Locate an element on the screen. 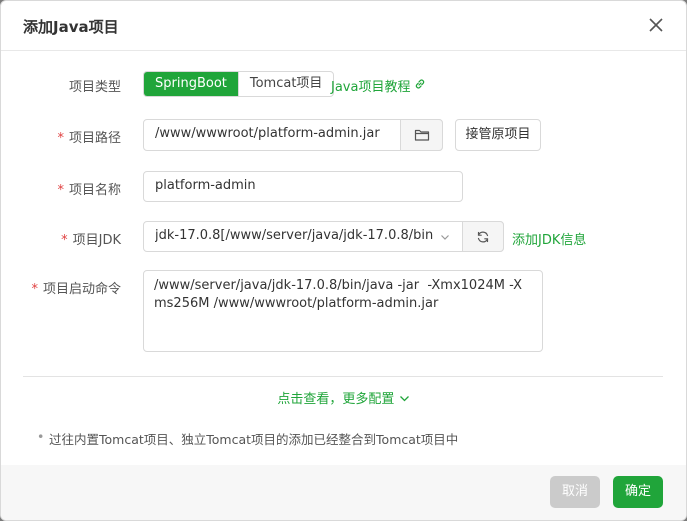 Image resolution: width=687 pixels, height=521 pixels. project-type-label-text: 项目类型 is located at coordinates (94, 87).